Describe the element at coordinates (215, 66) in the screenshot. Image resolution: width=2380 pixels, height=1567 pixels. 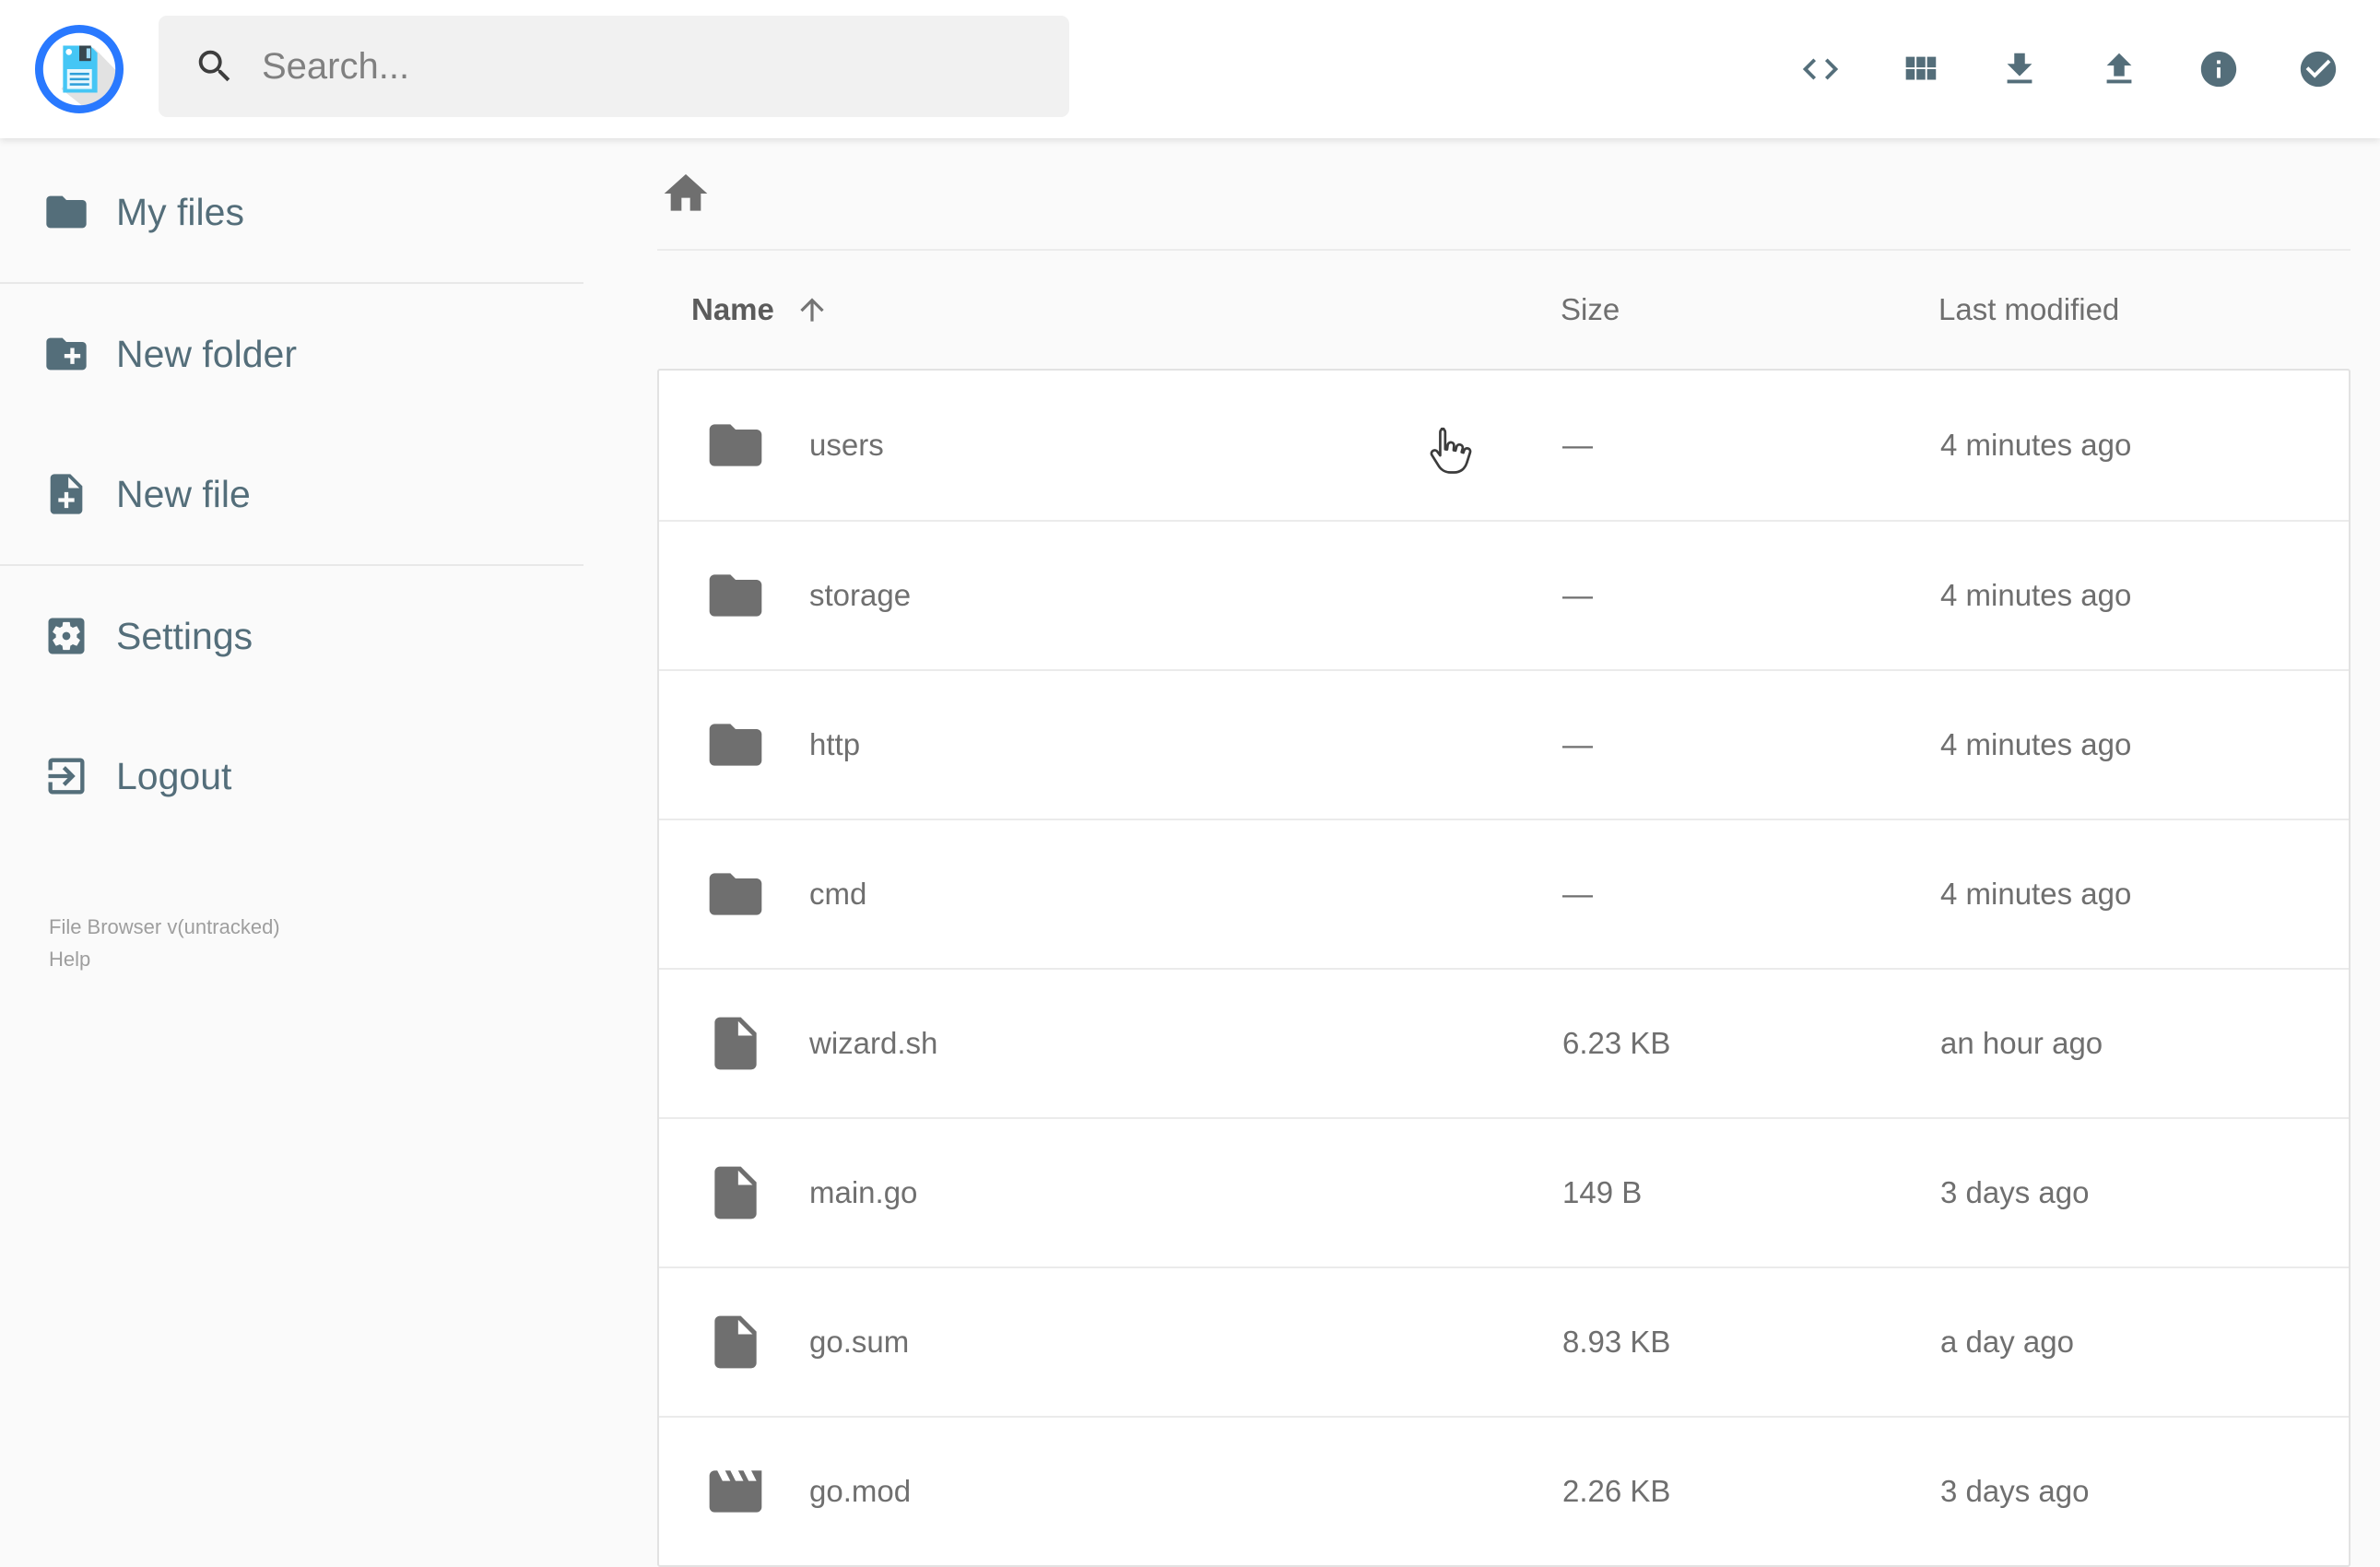
I see `search-icon` at that location.